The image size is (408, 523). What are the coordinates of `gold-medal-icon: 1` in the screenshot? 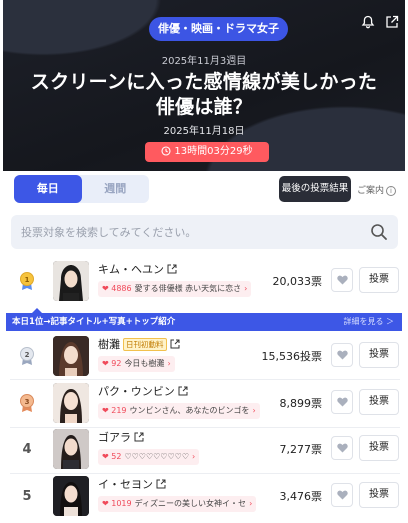 It's located at (27, 281).